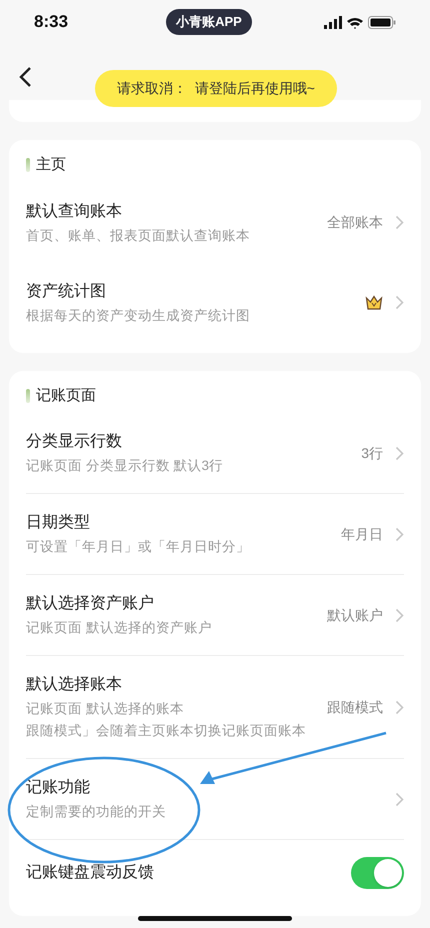 The width and height of the screenshot is (430, 928). What do you see at coordinates (377, 873) in the screenshot?
I see `toggle-switch` at bounding box center [377, 873].